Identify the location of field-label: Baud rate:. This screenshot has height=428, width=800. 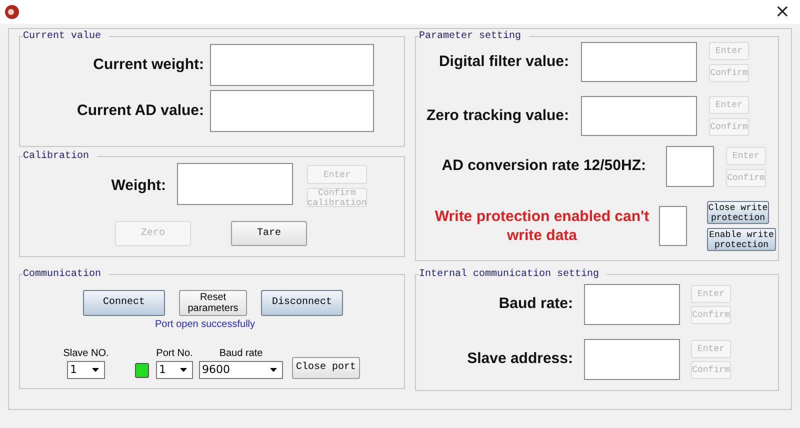
(535, 304).